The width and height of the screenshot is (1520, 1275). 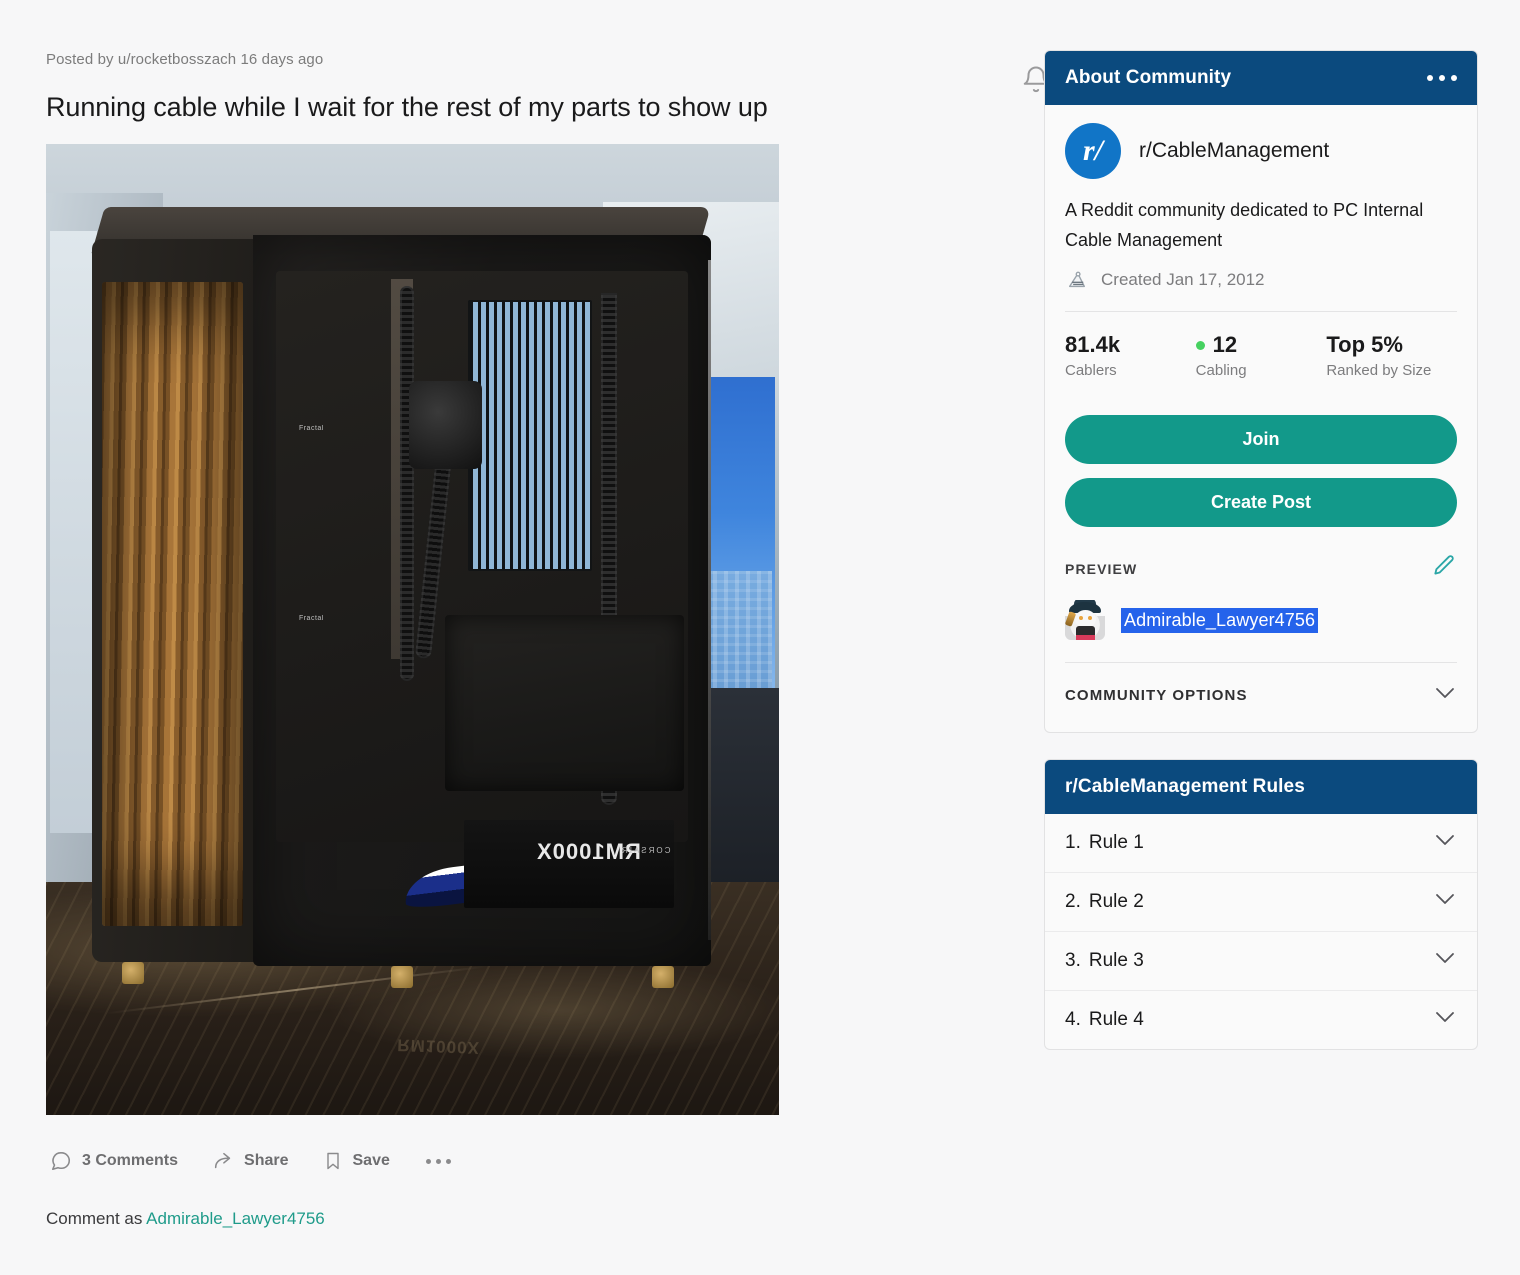 What do you see at coordinates (1261, 502) in the screenshot?
I see `create-post-button: Create Post` at bounding box center [1261, 502].